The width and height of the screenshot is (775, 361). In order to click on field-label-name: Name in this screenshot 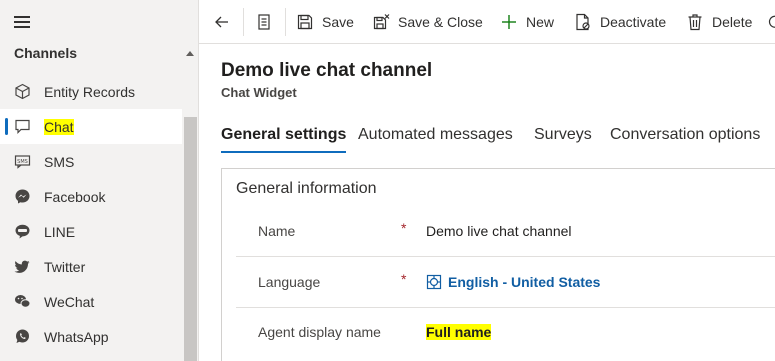, I will do `click(277, 231)`.